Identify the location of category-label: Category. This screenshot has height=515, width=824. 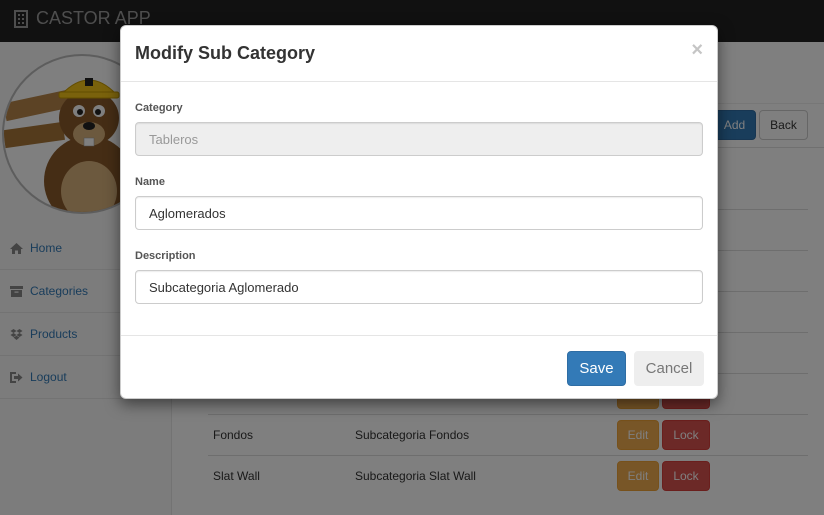
(159, 108).